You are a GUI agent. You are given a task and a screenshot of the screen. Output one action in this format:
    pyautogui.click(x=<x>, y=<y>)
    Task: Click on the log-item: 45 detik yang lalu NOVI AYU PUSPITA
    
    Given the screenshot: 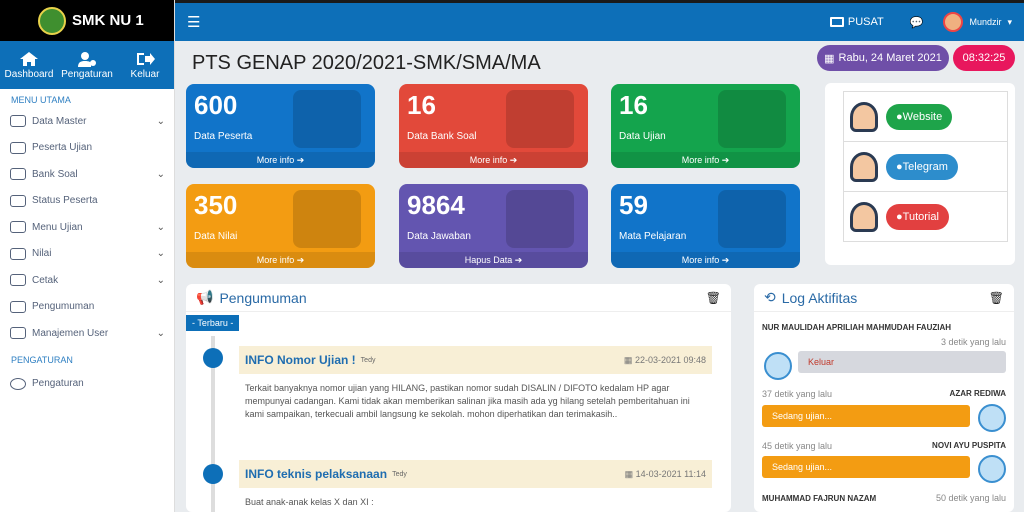 What is the action you would take?
    pyautogui.click(x=884, y=446)
    